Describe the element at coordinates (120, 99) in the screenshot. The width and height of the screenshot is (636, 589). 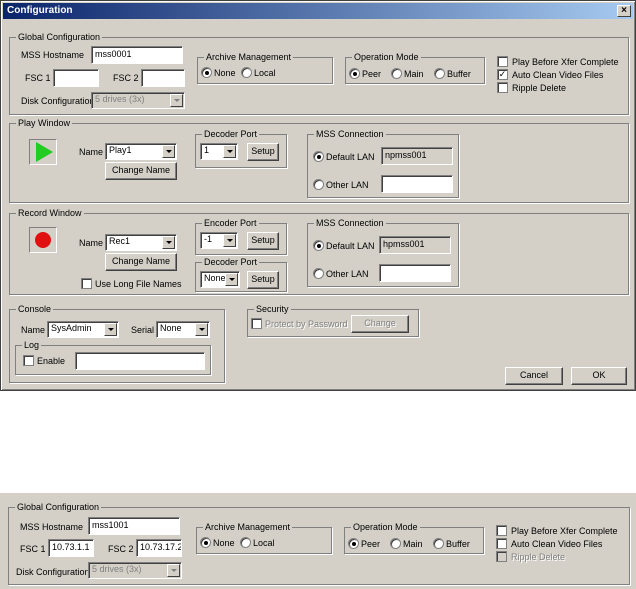
I see `disk-config-value: 5 drives (3x)` at that location.